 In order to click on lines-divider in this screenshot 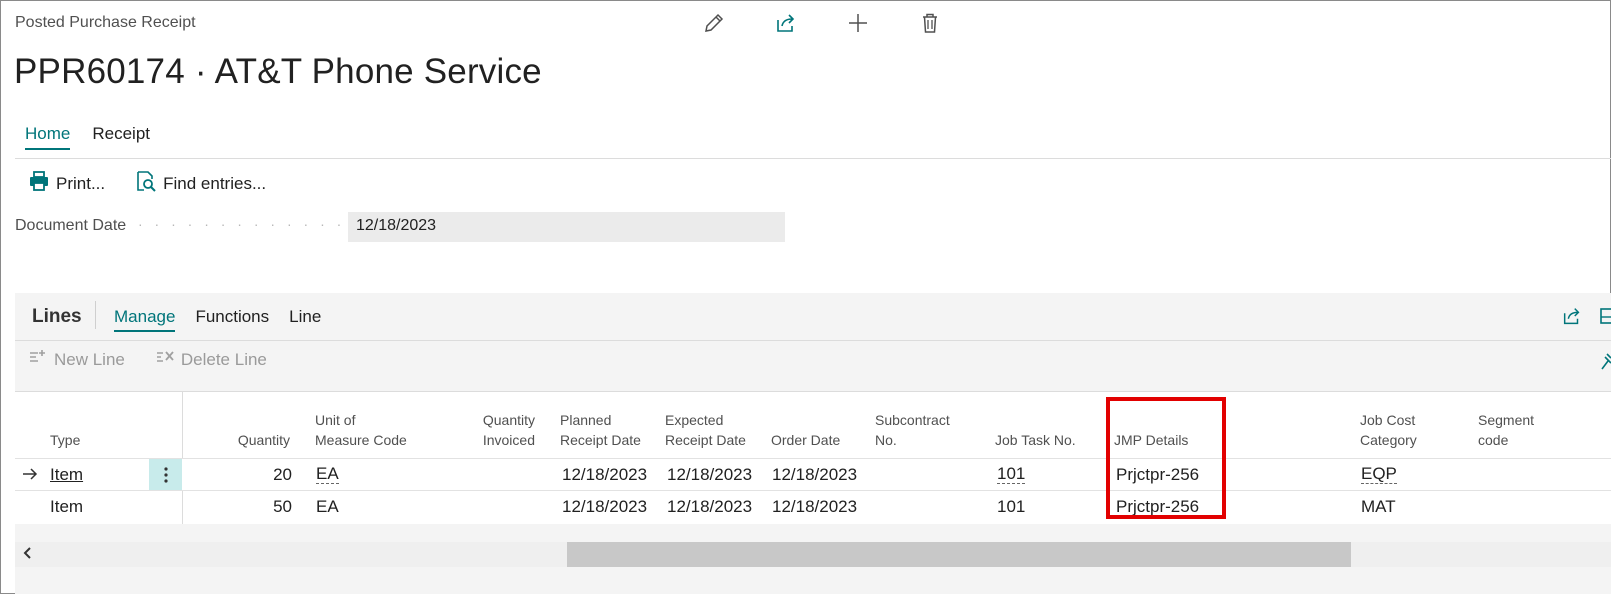, I will do `click(813, 340)`.